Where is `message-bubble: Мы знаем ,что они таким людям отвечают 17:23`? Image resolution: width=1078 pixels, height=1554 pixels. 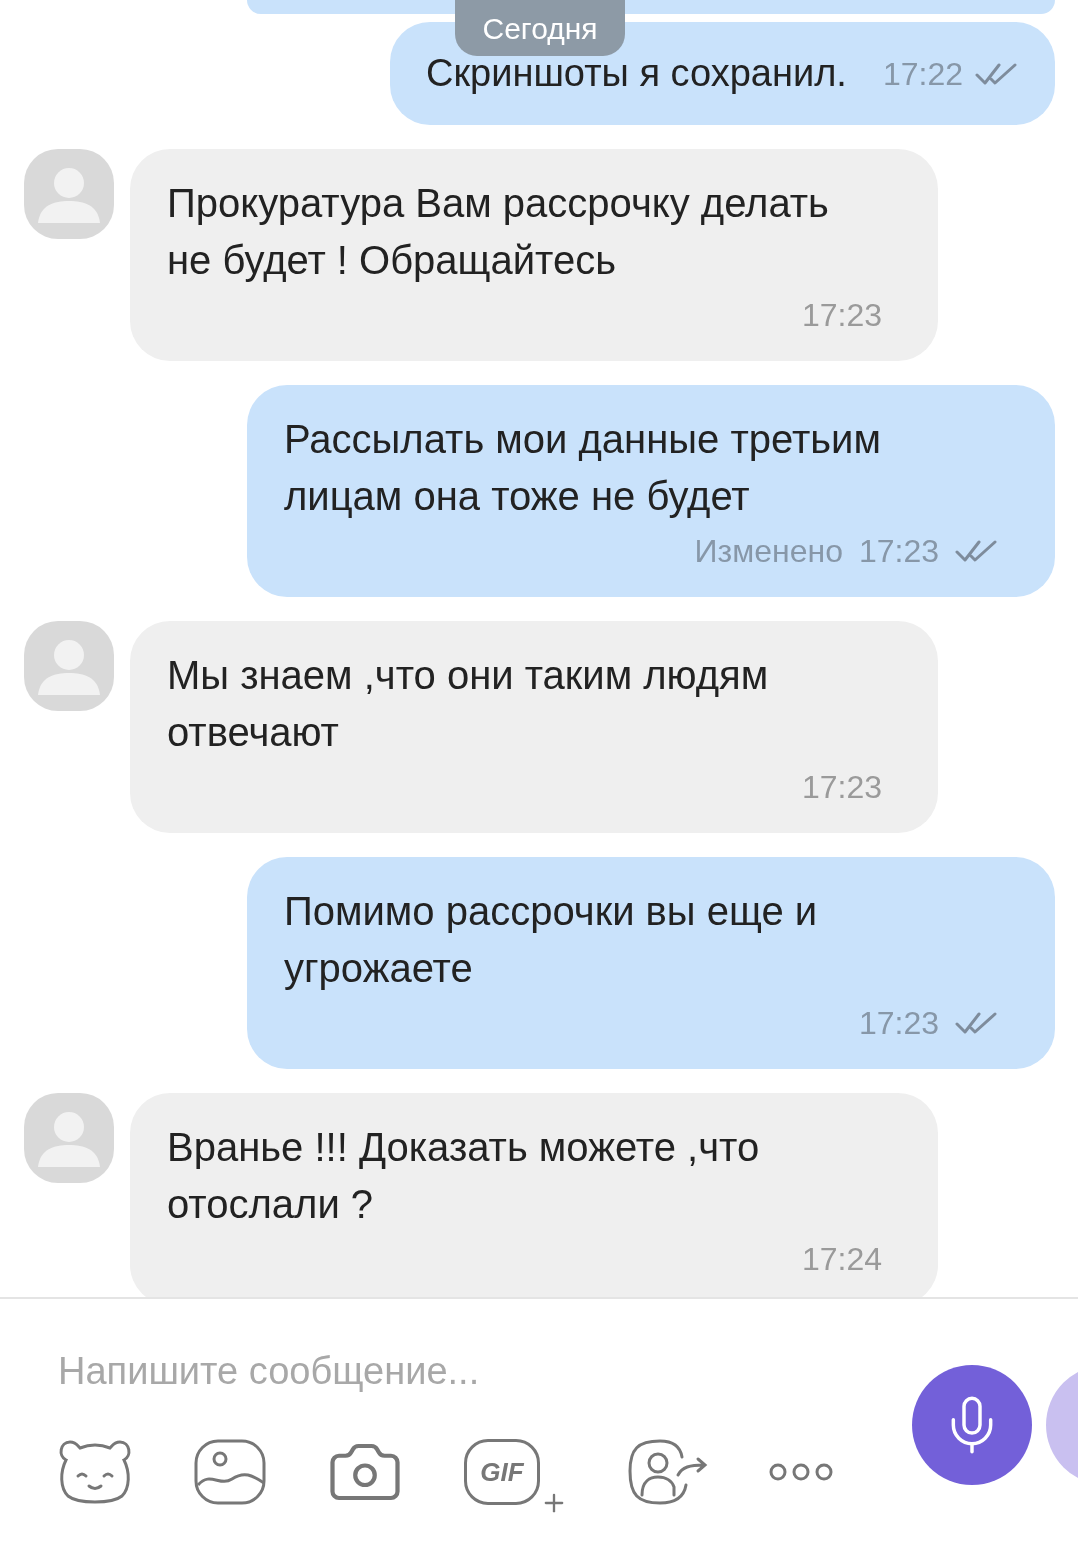 message-bubble: Мы знаем ,что они таким людям отвечают 17:23 is located at coordinates (534, 727).